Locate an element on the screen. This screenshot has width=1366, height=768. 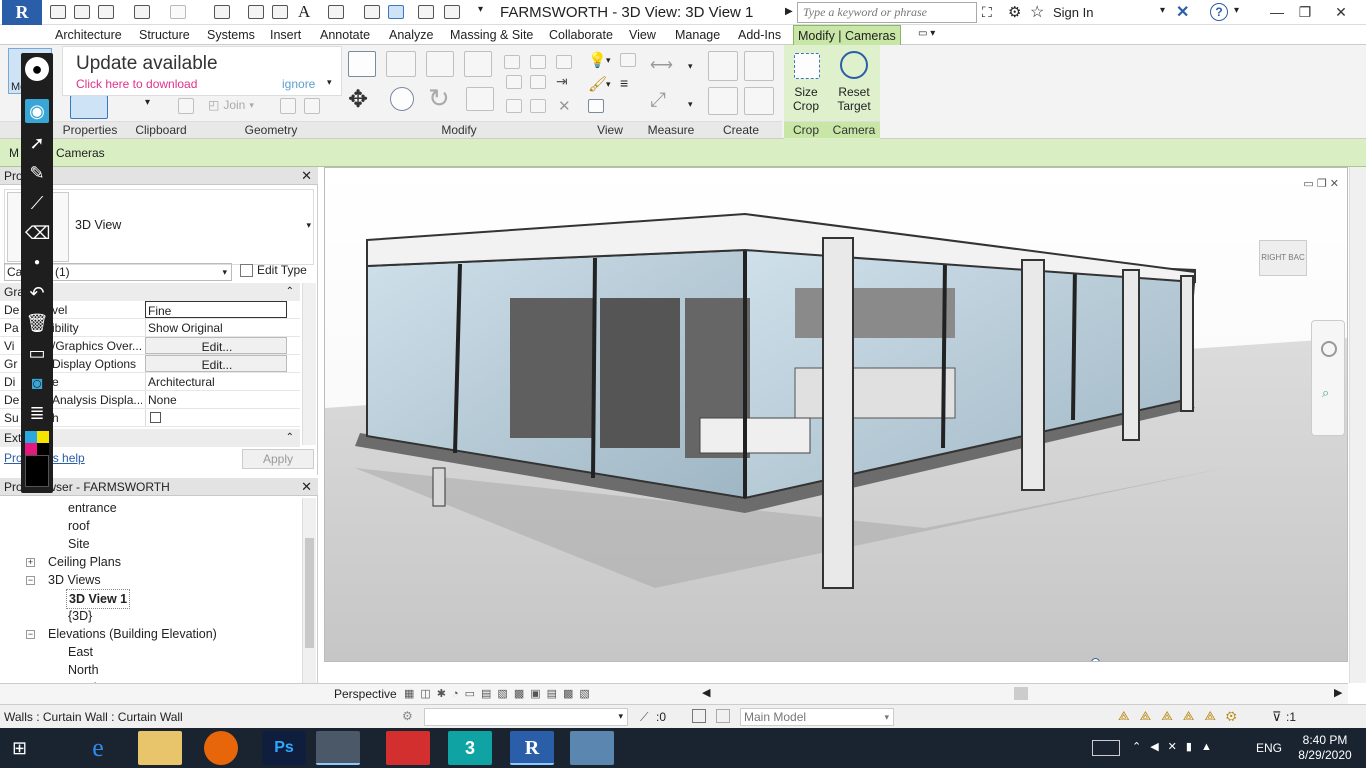
hide-bulb-icon: 💡 is located at coordinates (597, 60).